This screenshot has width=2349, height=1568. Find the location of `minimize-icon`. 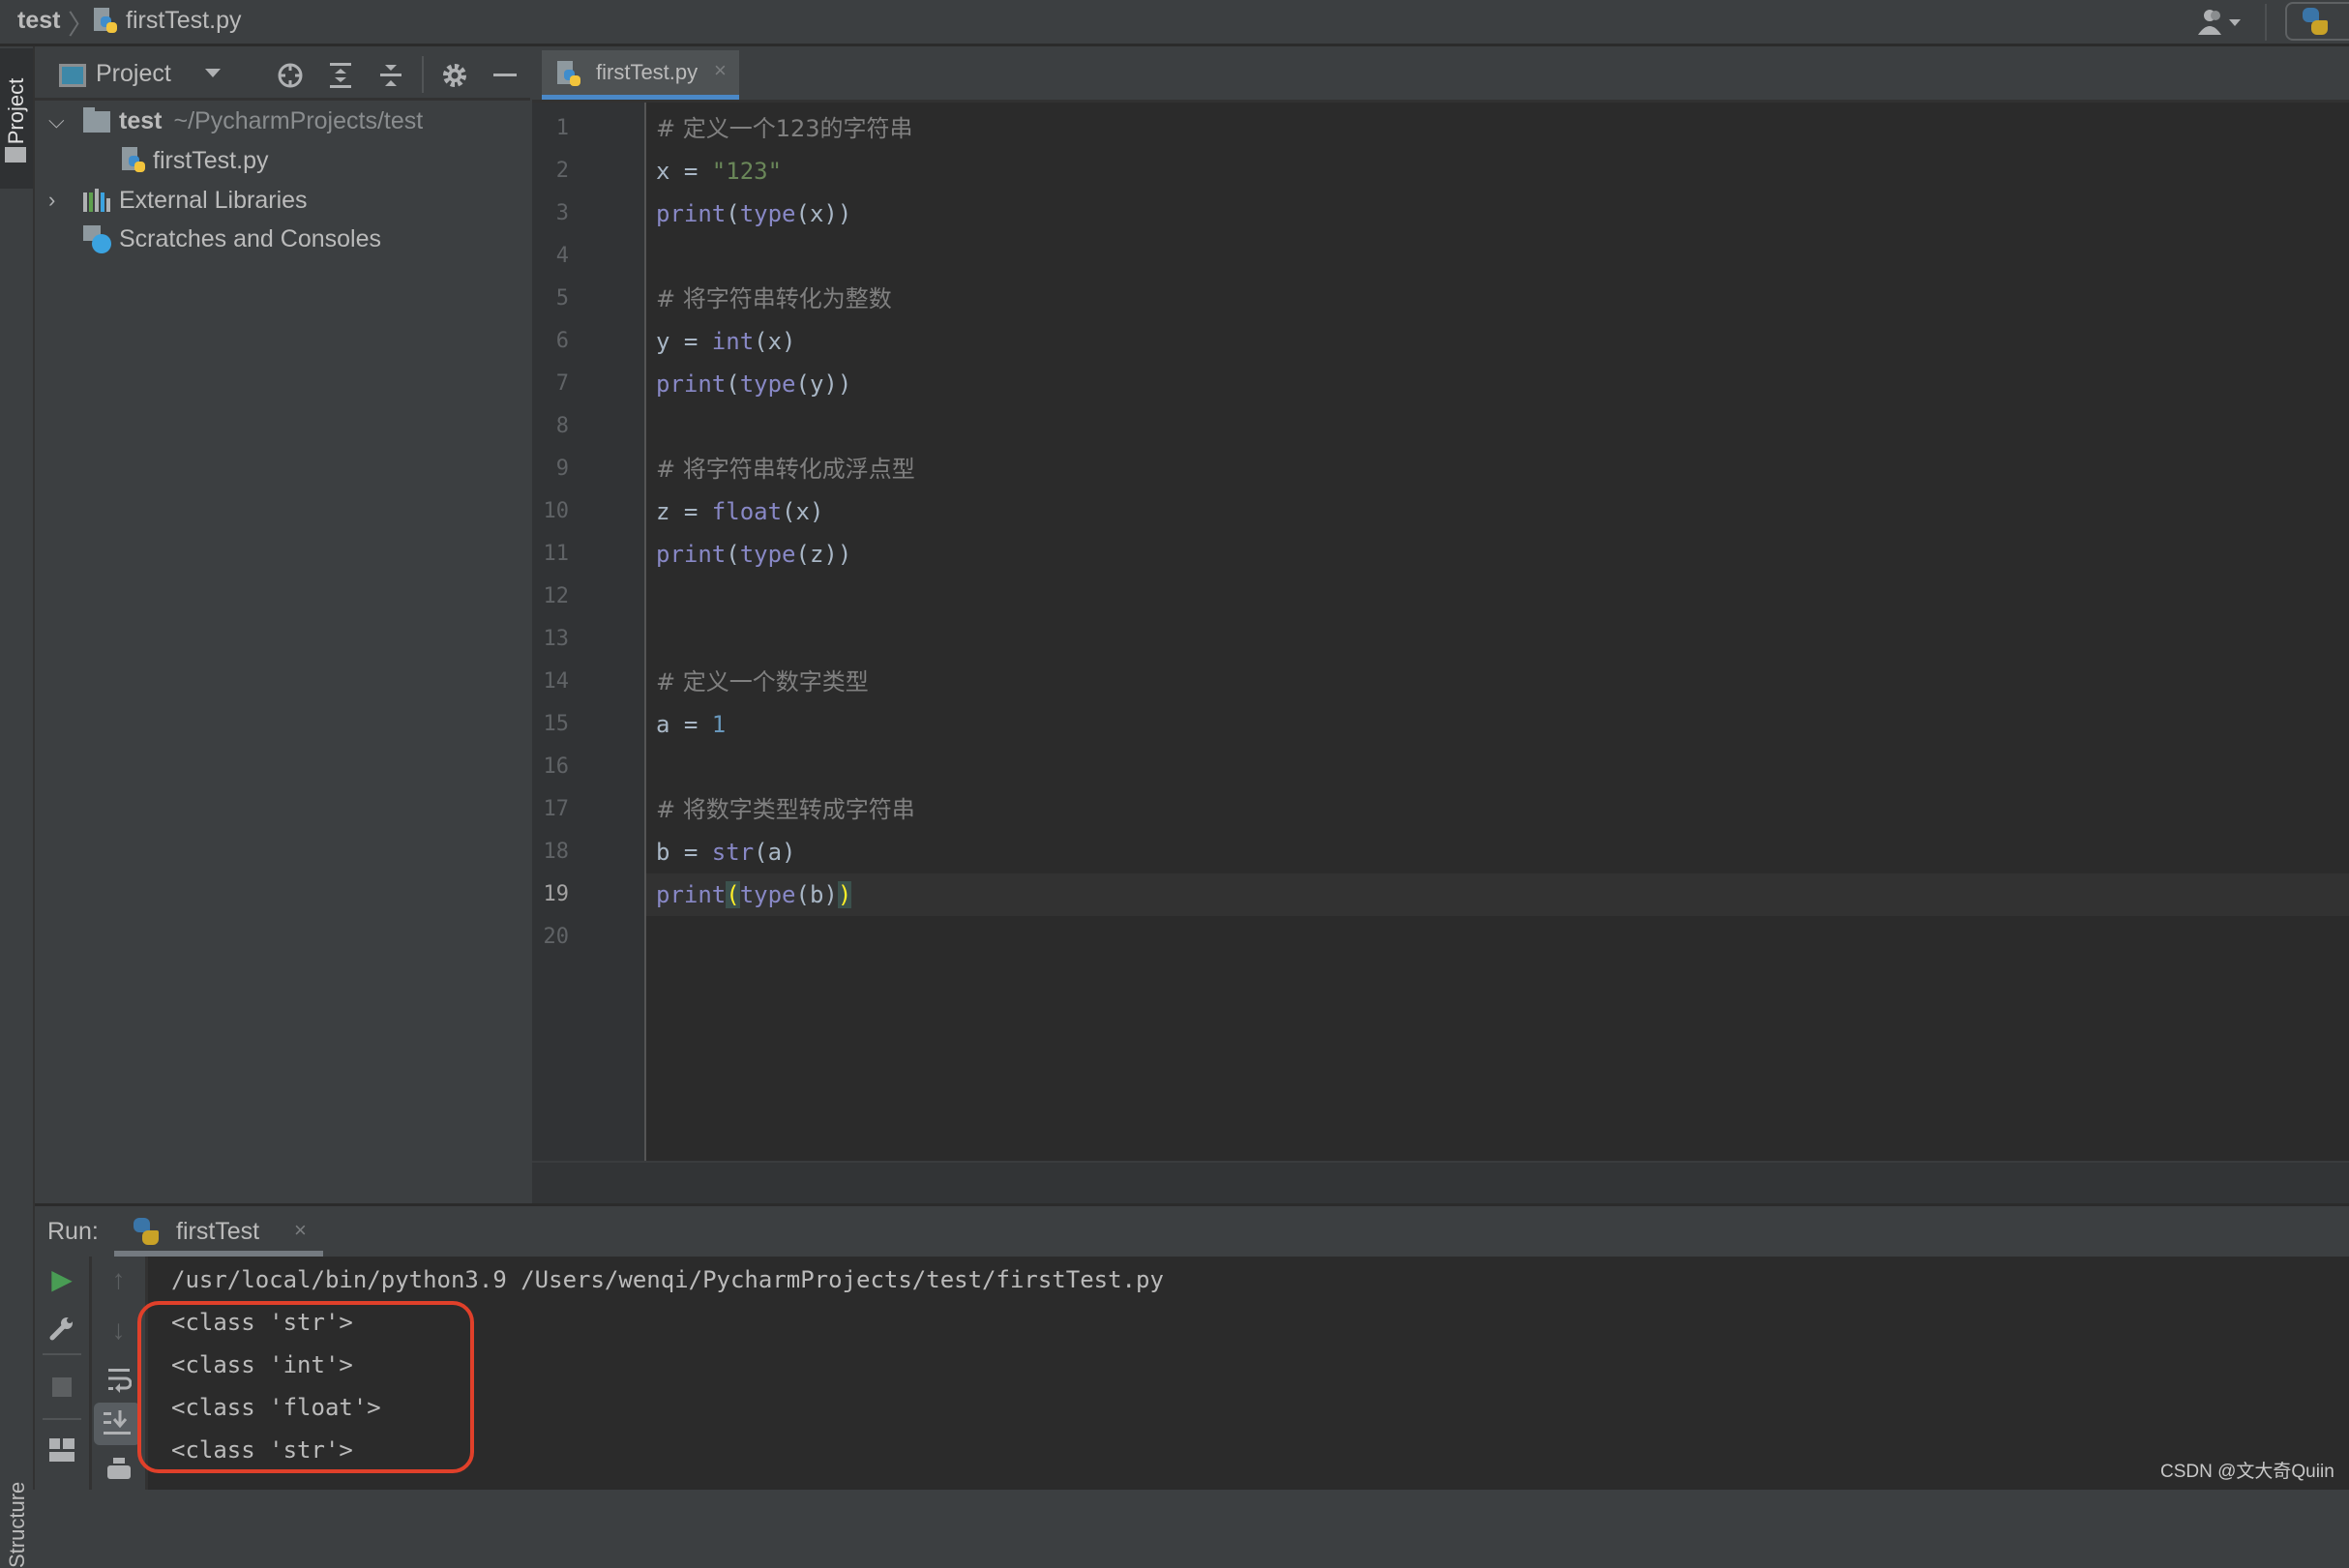

minimize-icon is located at coordinates (505, 76).